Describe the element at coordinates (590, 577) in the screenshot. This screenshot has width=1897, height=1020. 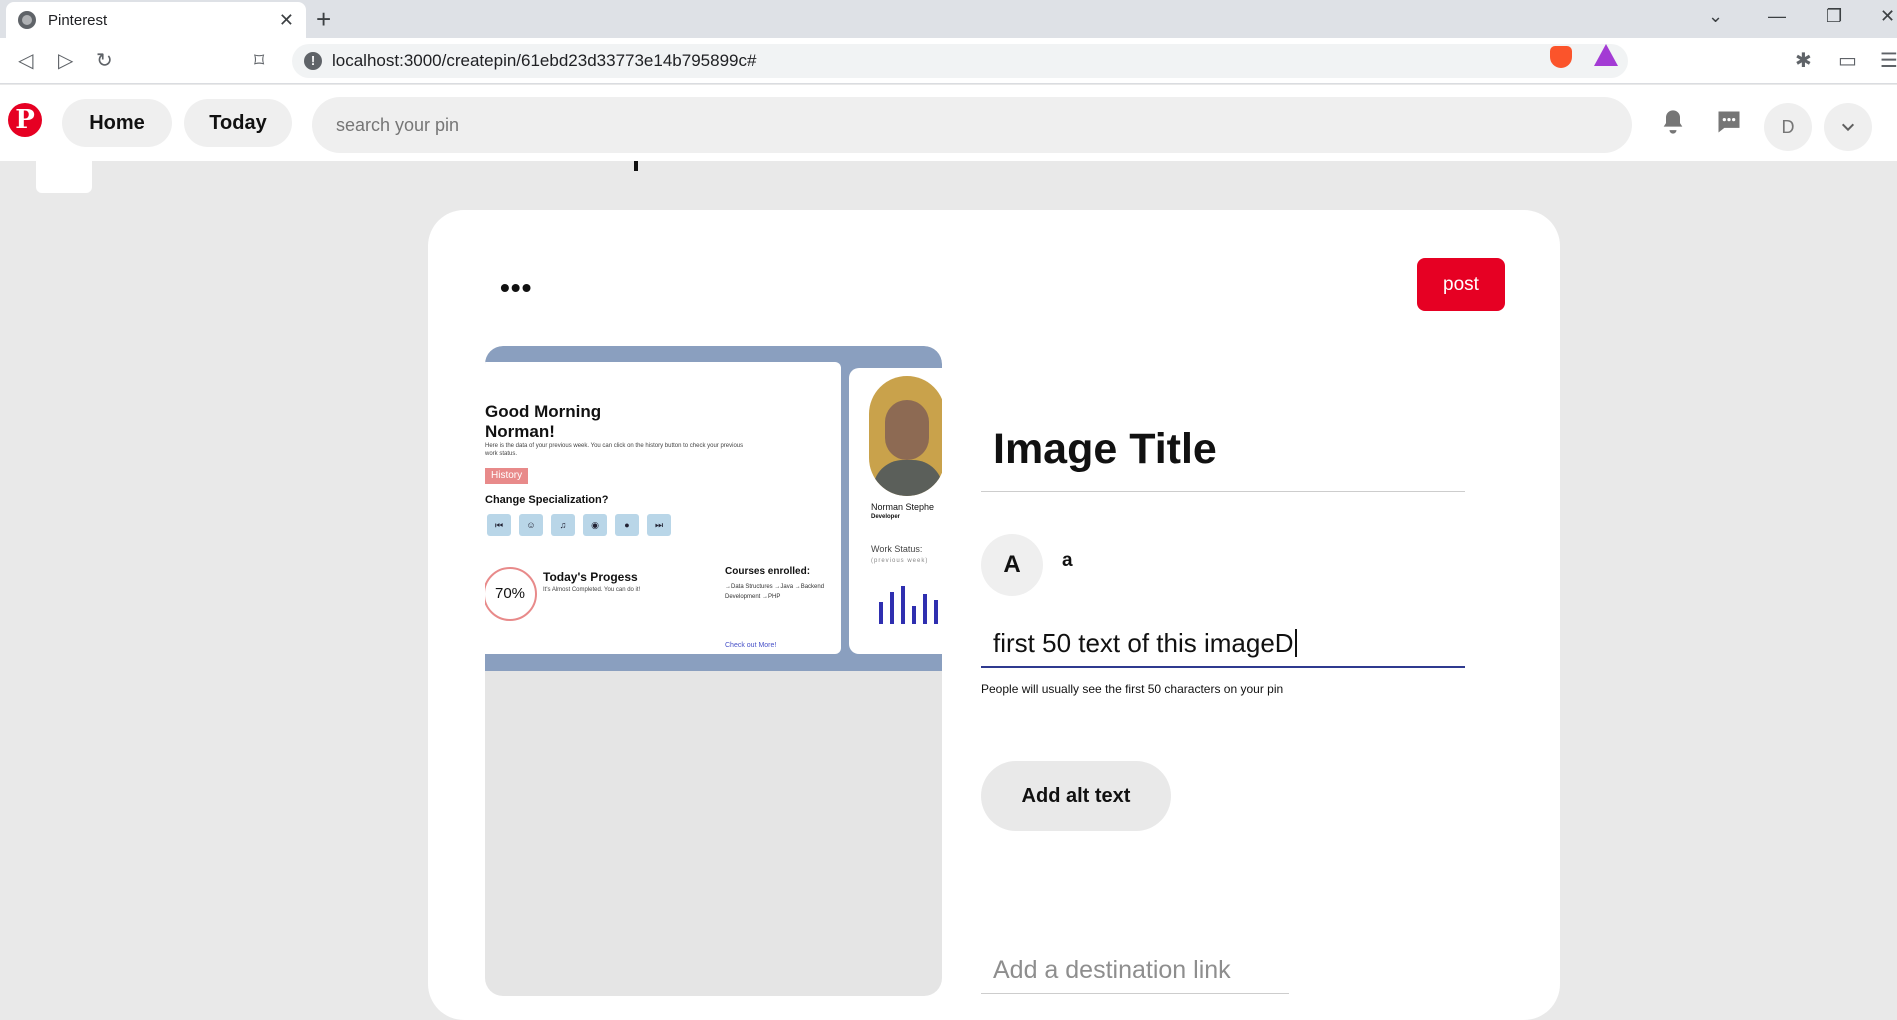
I see `preview-progress-title: Today's Progess` at that location.